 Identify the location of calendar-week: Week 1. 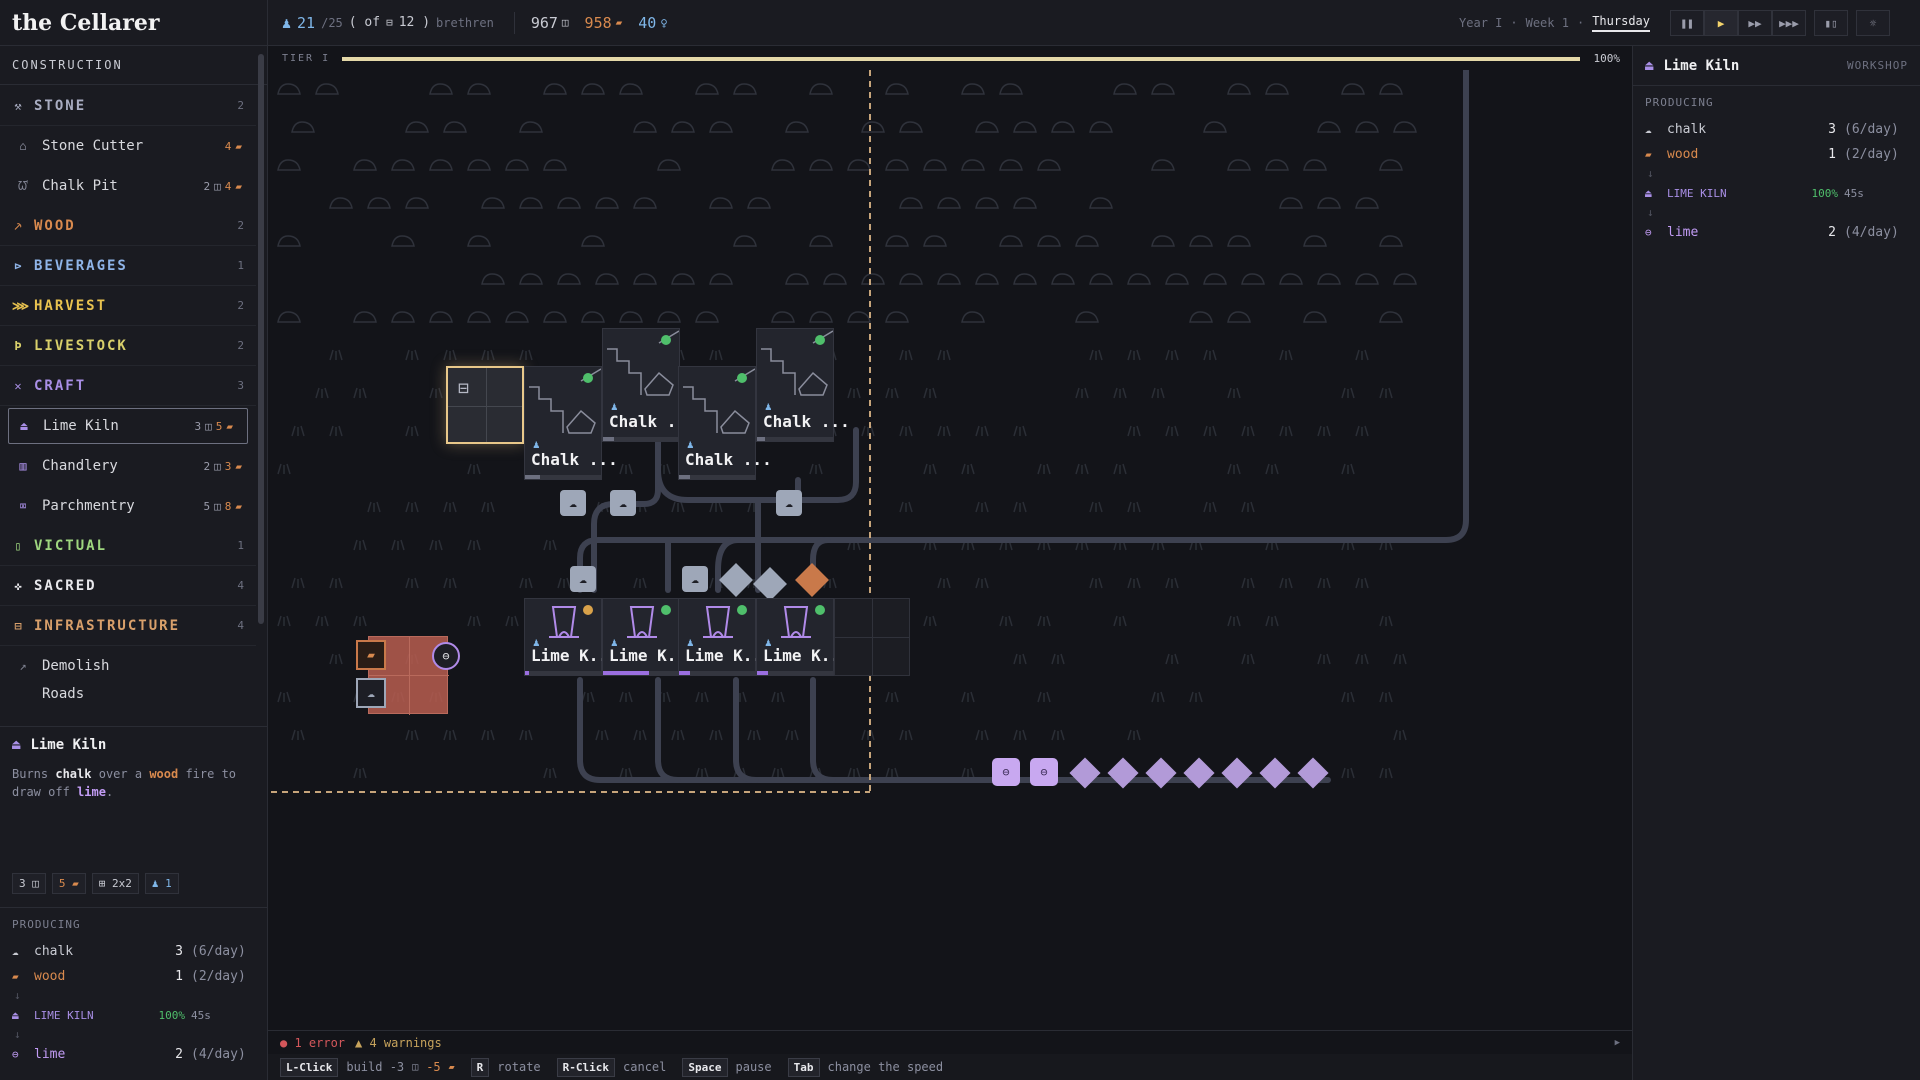
(1547, 23).